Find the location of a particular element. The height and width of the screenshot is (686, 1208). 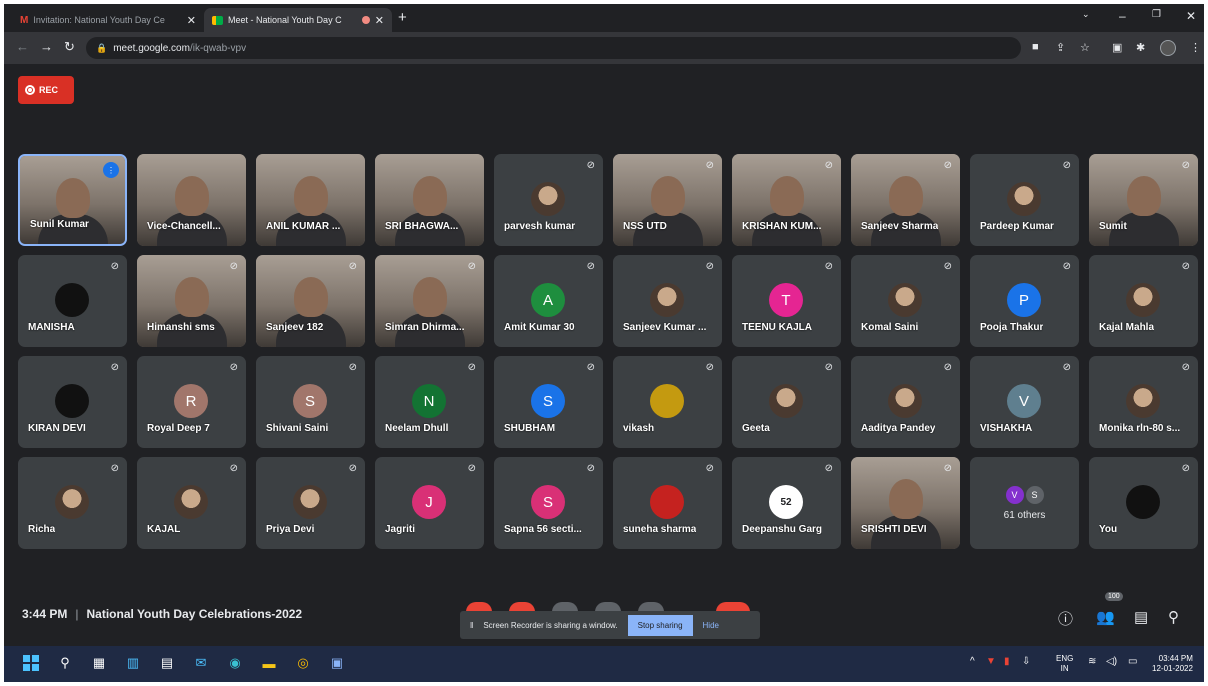

chrome-icon: ◎ is located at coordinates (303, 663).